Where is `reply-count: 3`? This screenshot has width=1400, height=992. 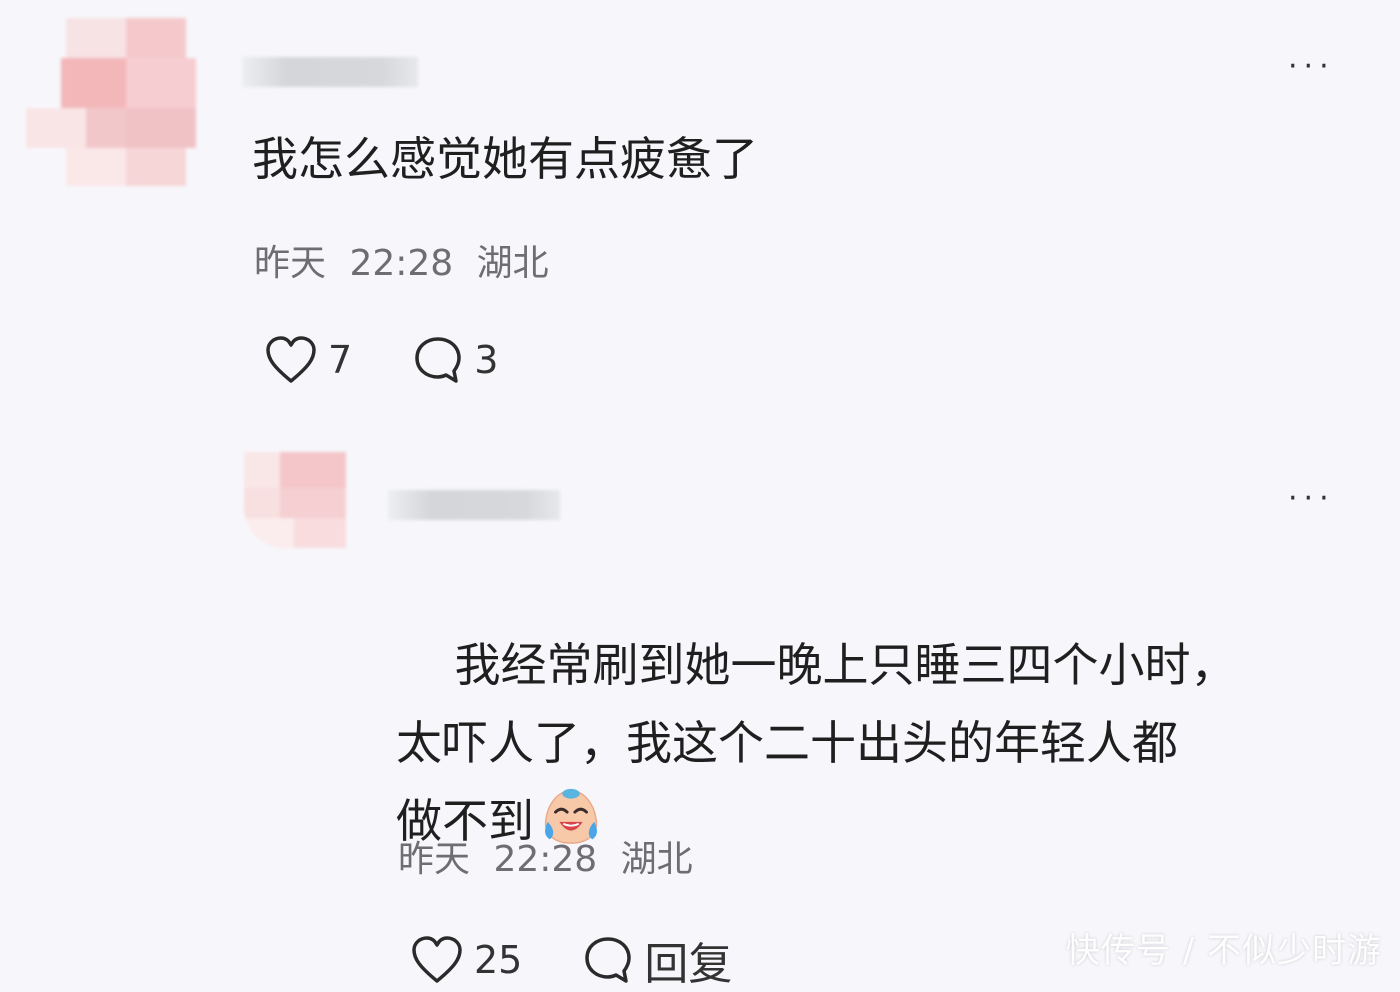 reply-count: 3 is located at coordinates (486, 360).